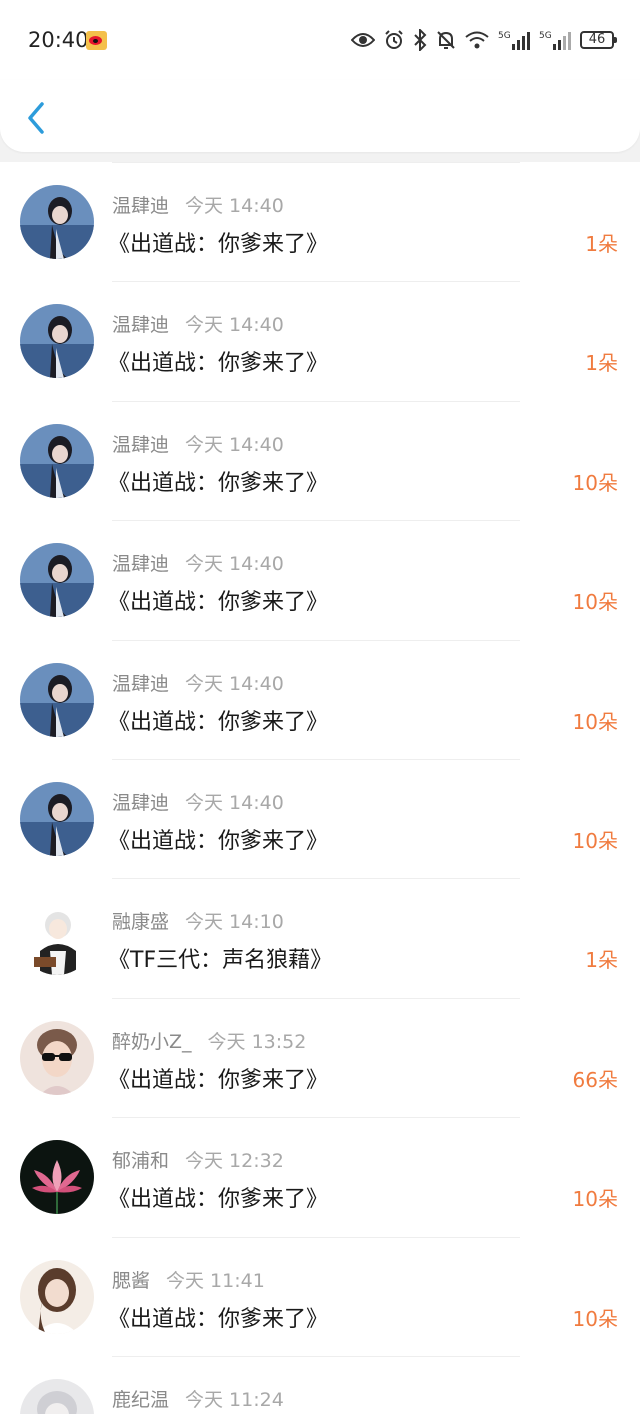 This screenshot has height=1414, width=640. Describe the element at coordinates (220, 961) in the screenshot. I see `work-title: 《TF三代：声名狼藉》` at that location.